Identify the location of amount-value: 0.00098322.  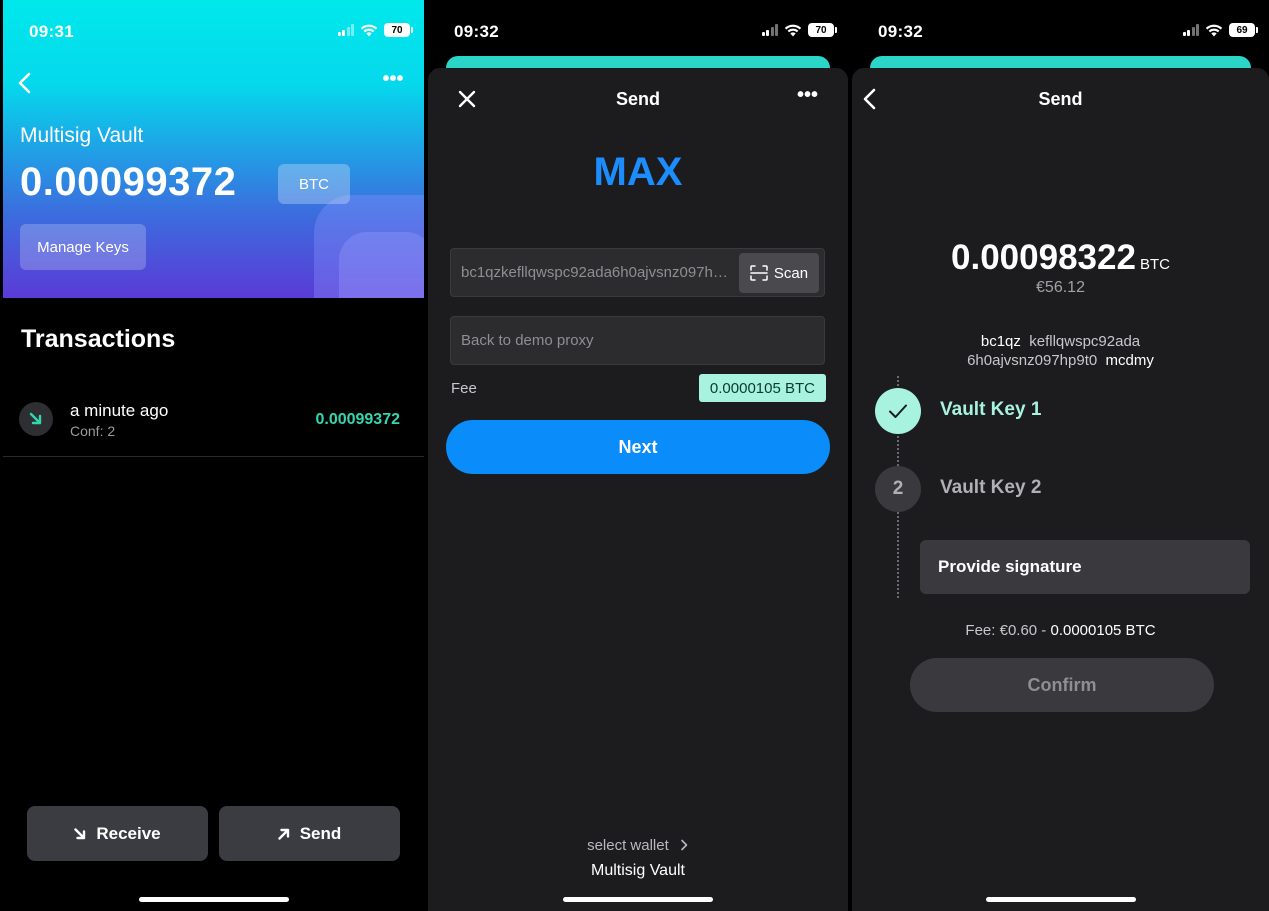
(1043, 257).